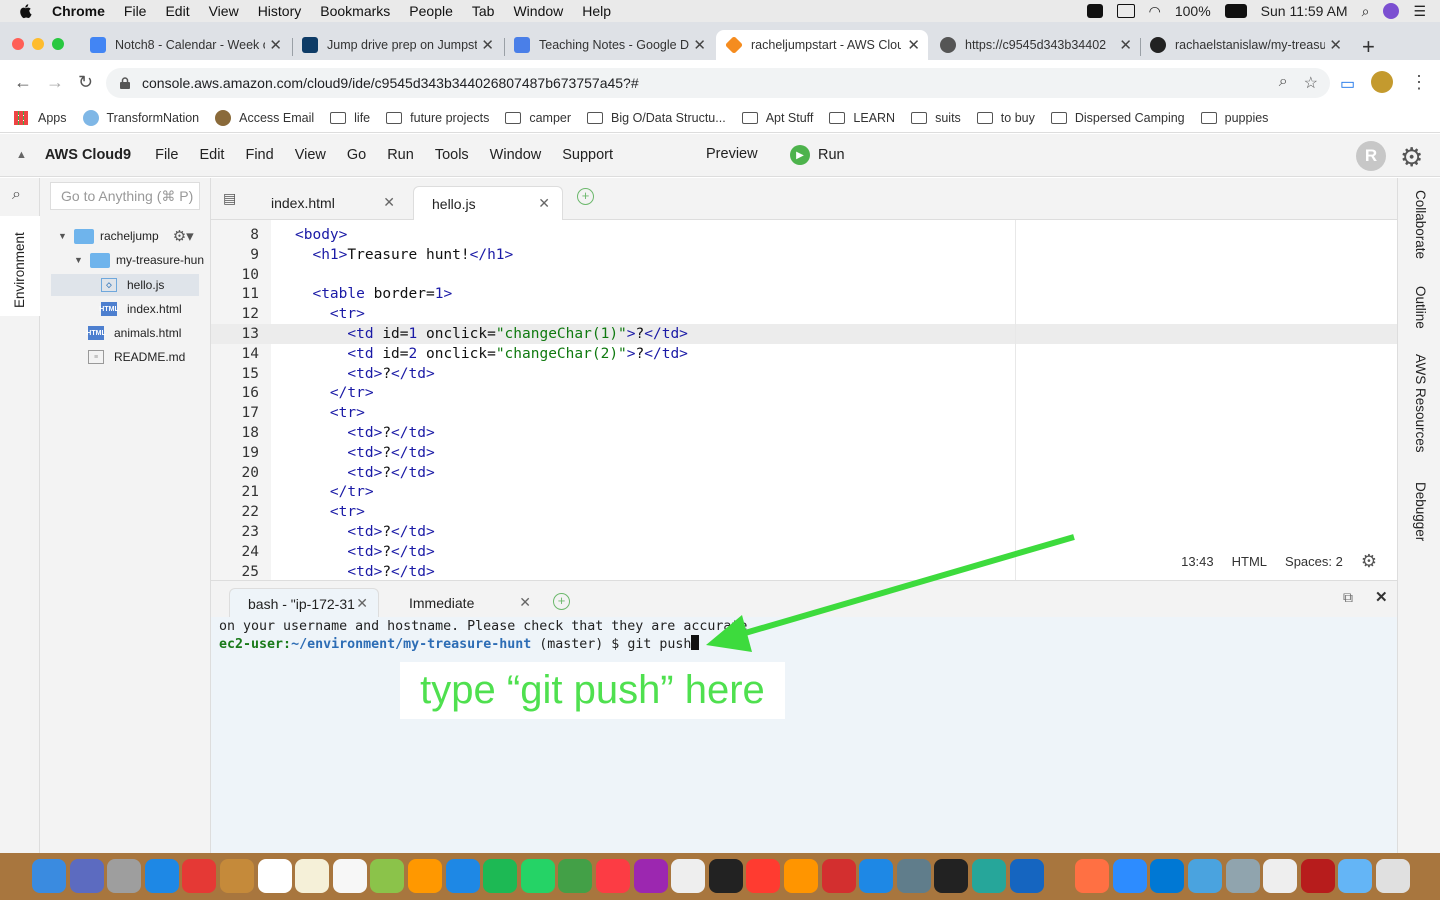  Describe the element at coordinates (1005, 118) in the screenshot. I see `bookmark-folder-to-buy: to buy` at that location.